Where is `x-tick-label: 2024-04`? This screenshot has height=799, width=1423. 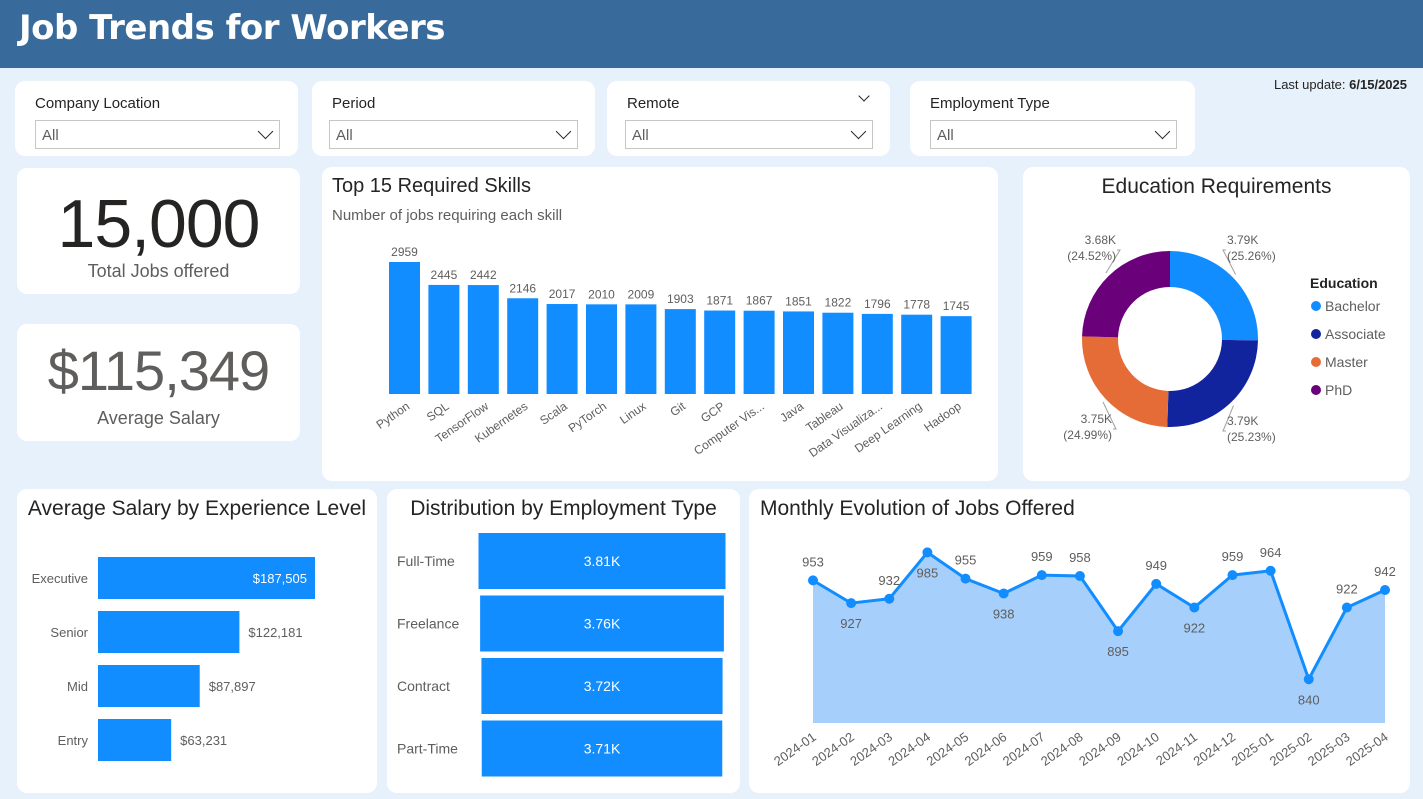 x-tick-label: 2024-04 is located at coordinates (909, 749).